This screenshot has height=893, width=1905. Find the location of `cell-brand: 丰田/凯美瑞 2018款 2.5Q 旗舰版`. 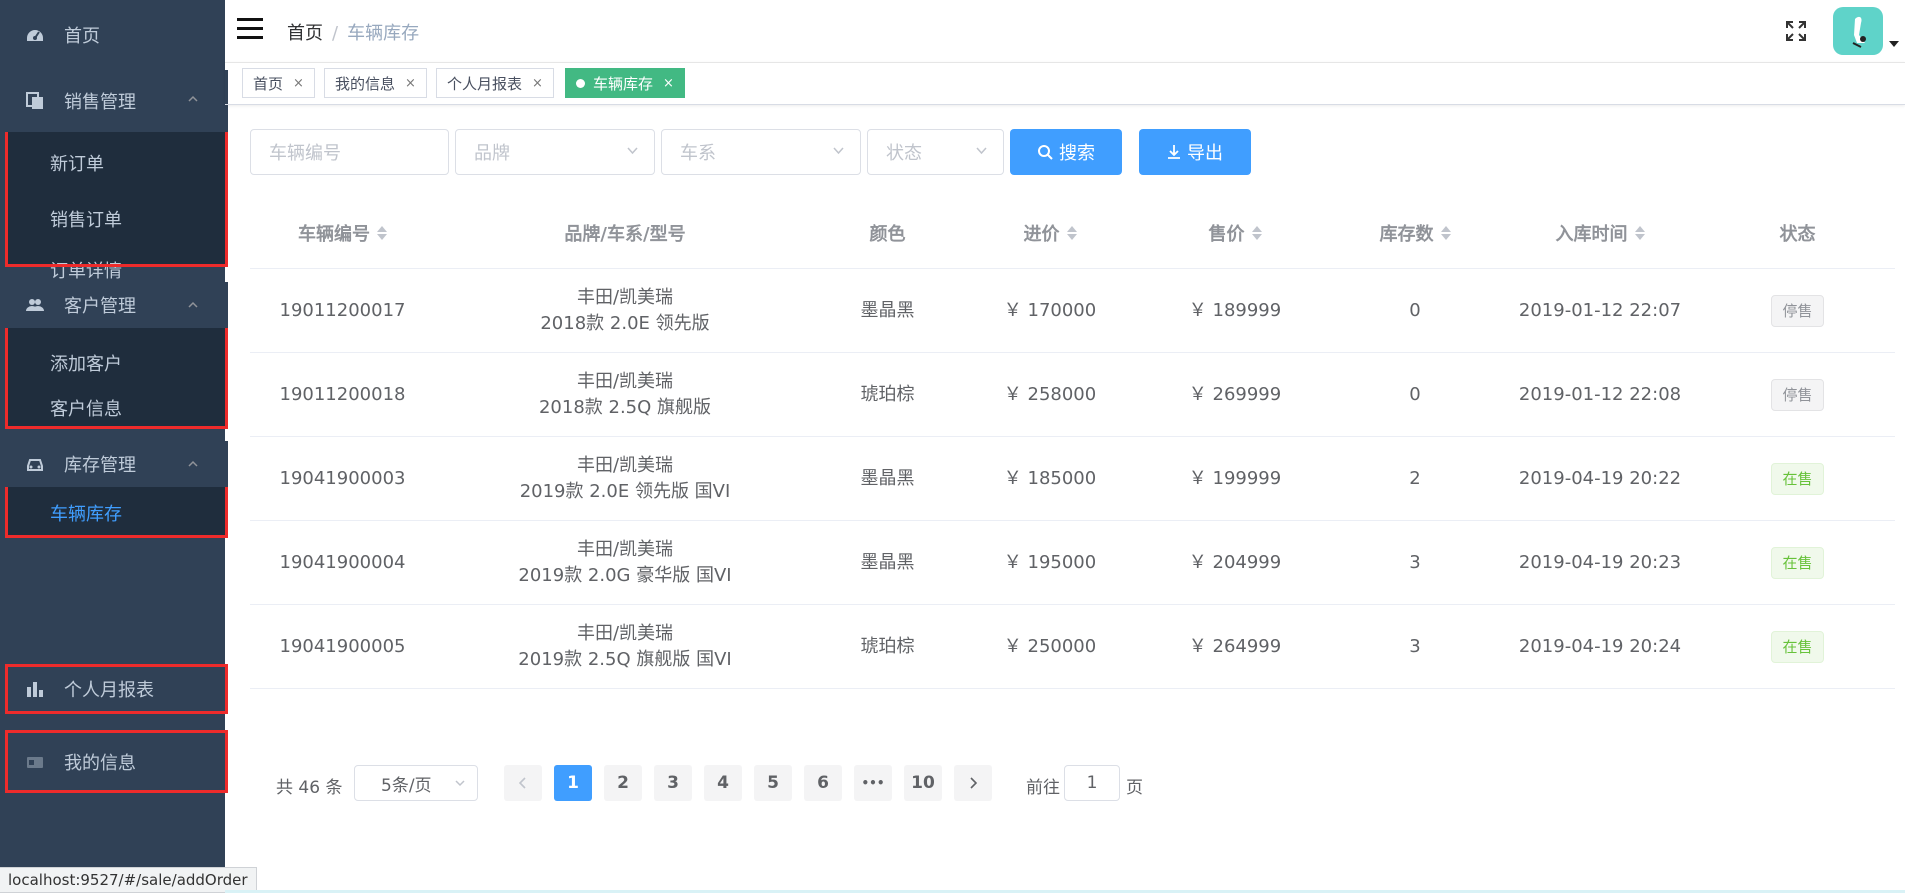

cell-brand: 丰田/凯美瑞 2018款 2.5Q 旗舰版 is located at coordinates (625, 394).